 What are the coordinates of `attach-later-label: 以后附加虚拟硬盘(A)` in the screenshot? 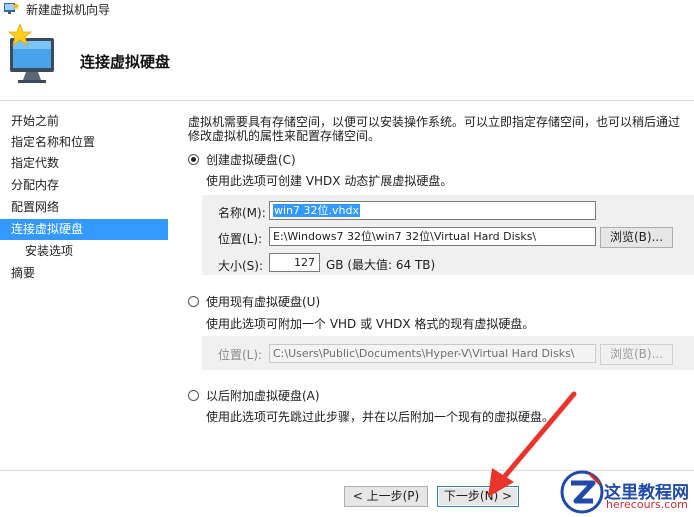 It's located at (263, 395).